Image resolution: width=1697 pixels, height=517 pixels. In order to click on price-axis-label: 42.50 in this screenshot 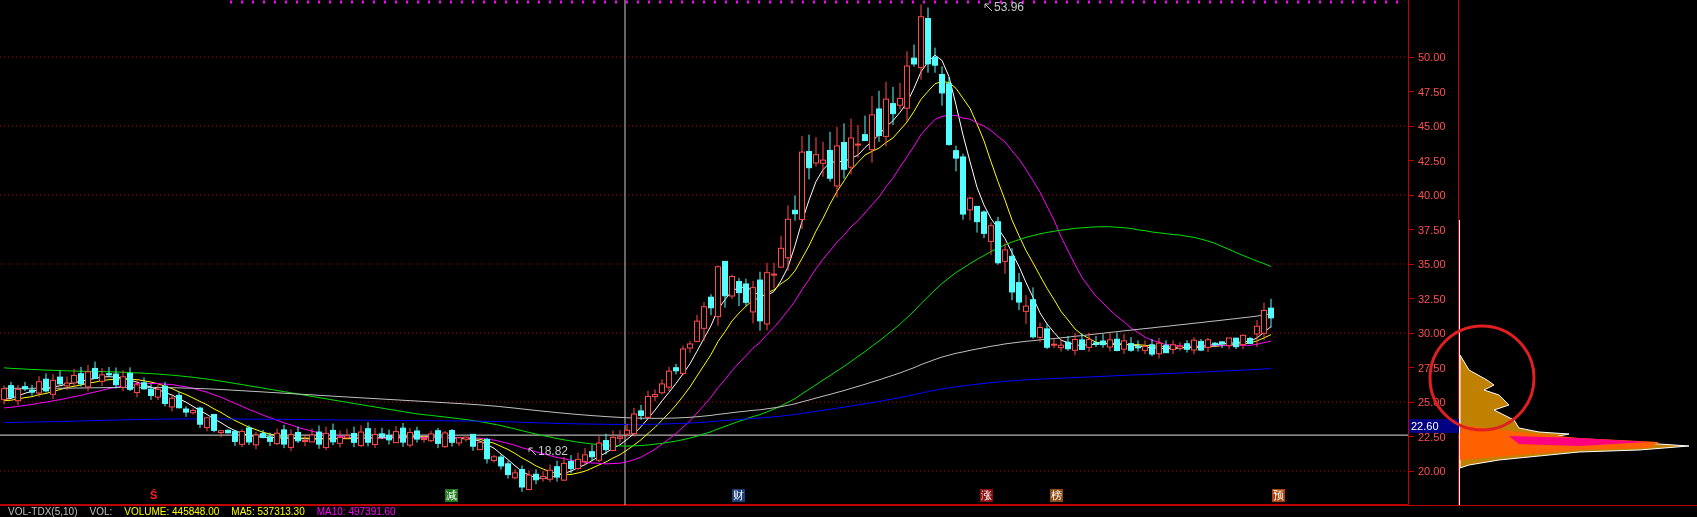, I will do `click(1432, 160)`.